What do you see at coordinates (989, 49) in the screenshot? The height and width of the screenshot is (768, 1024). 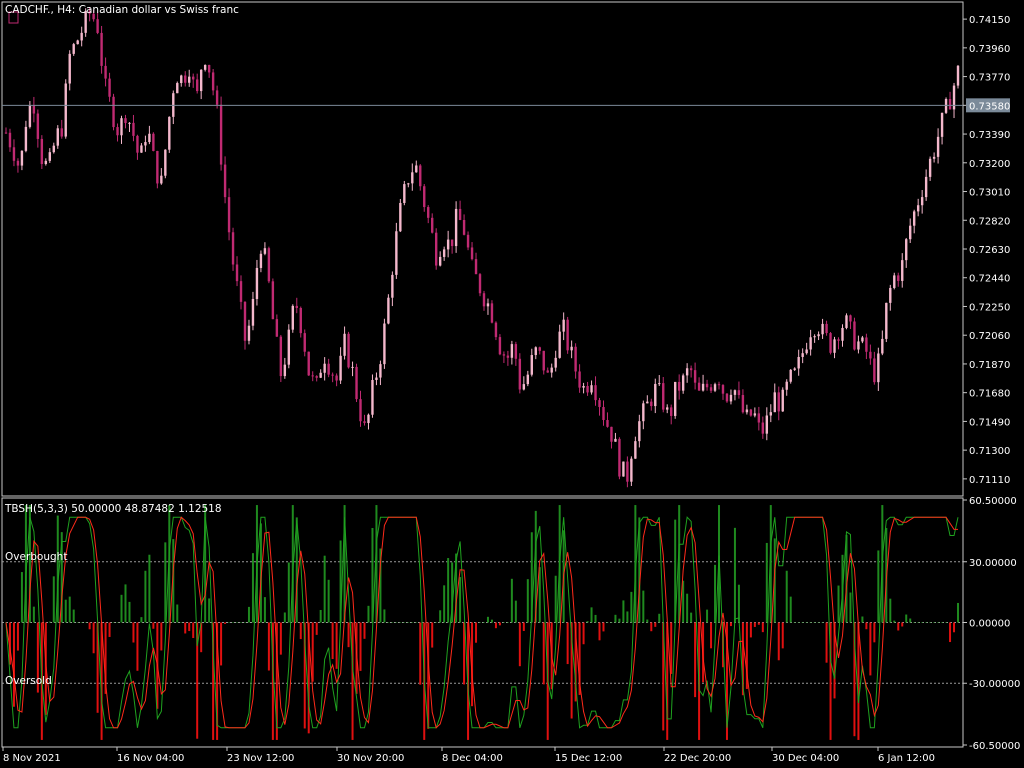 I see `price-tick-label: 0.73960` at bounding box center [989, 49].